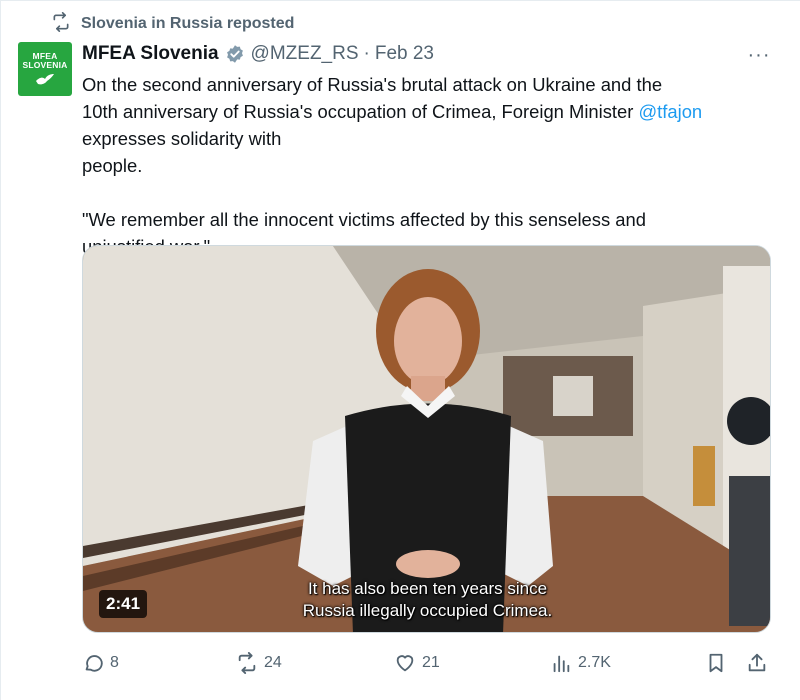 The width and height of the screenshot is (800, 700). Describe the element at coordinates (561, 664) in the screenshot. I see `views-chart-icon` at that location.